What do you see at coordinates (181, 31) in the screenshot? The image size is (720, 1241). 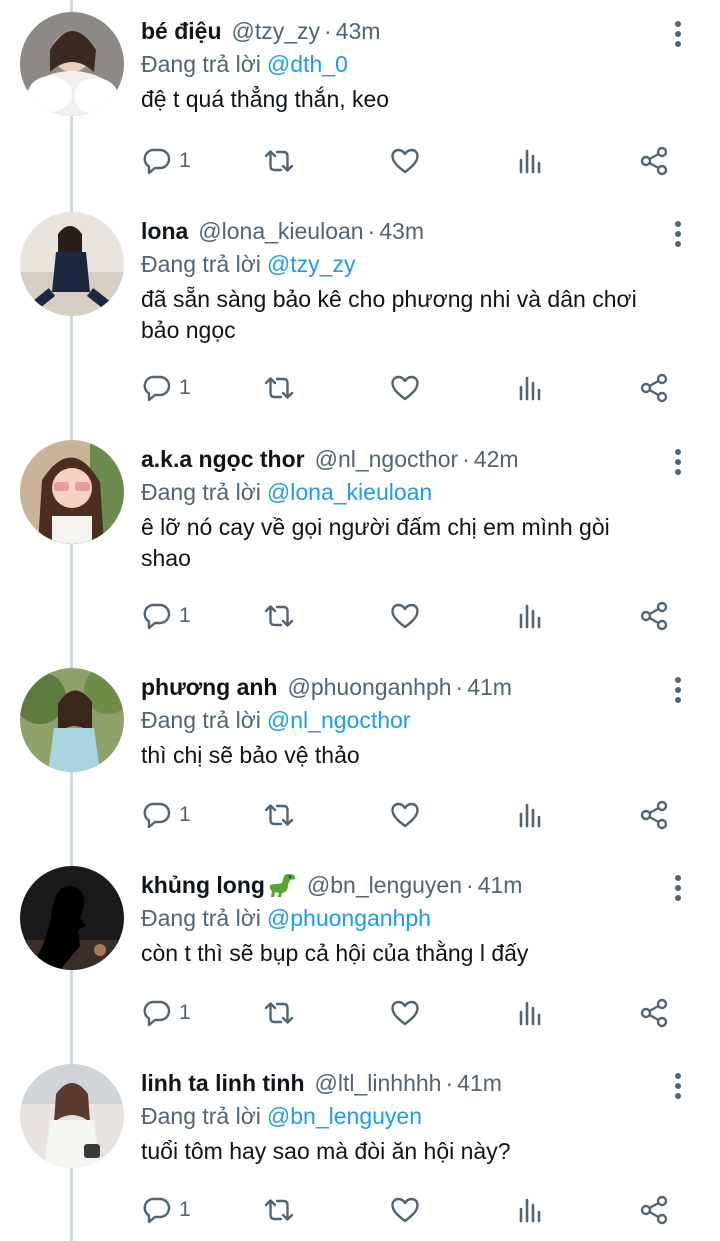 I see `display-name: bé điệu` at bounding box center [181, 31].